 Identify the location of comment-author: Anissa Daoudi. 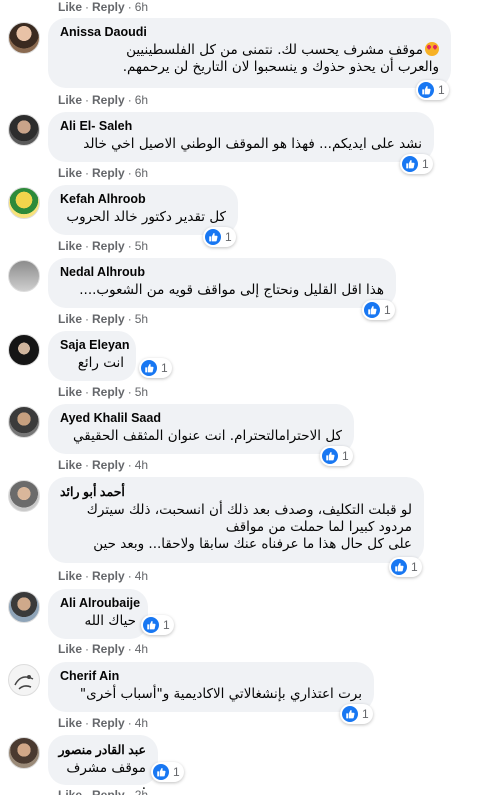
(249, 32).